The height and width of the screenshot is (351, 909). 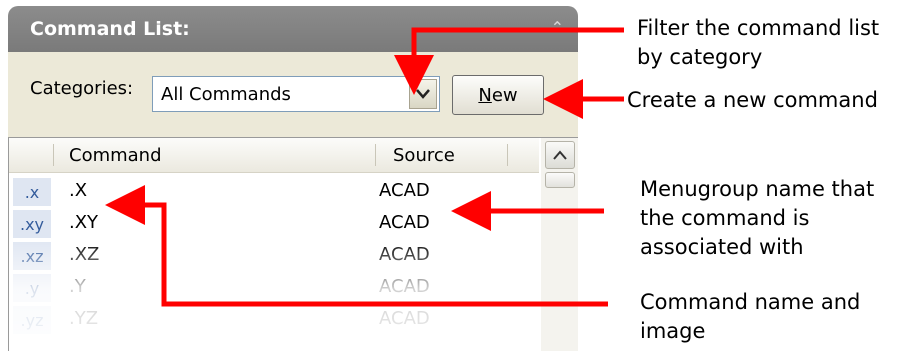 I want to click on callout-command-name: Command name and image, so click(x=750, y=317).